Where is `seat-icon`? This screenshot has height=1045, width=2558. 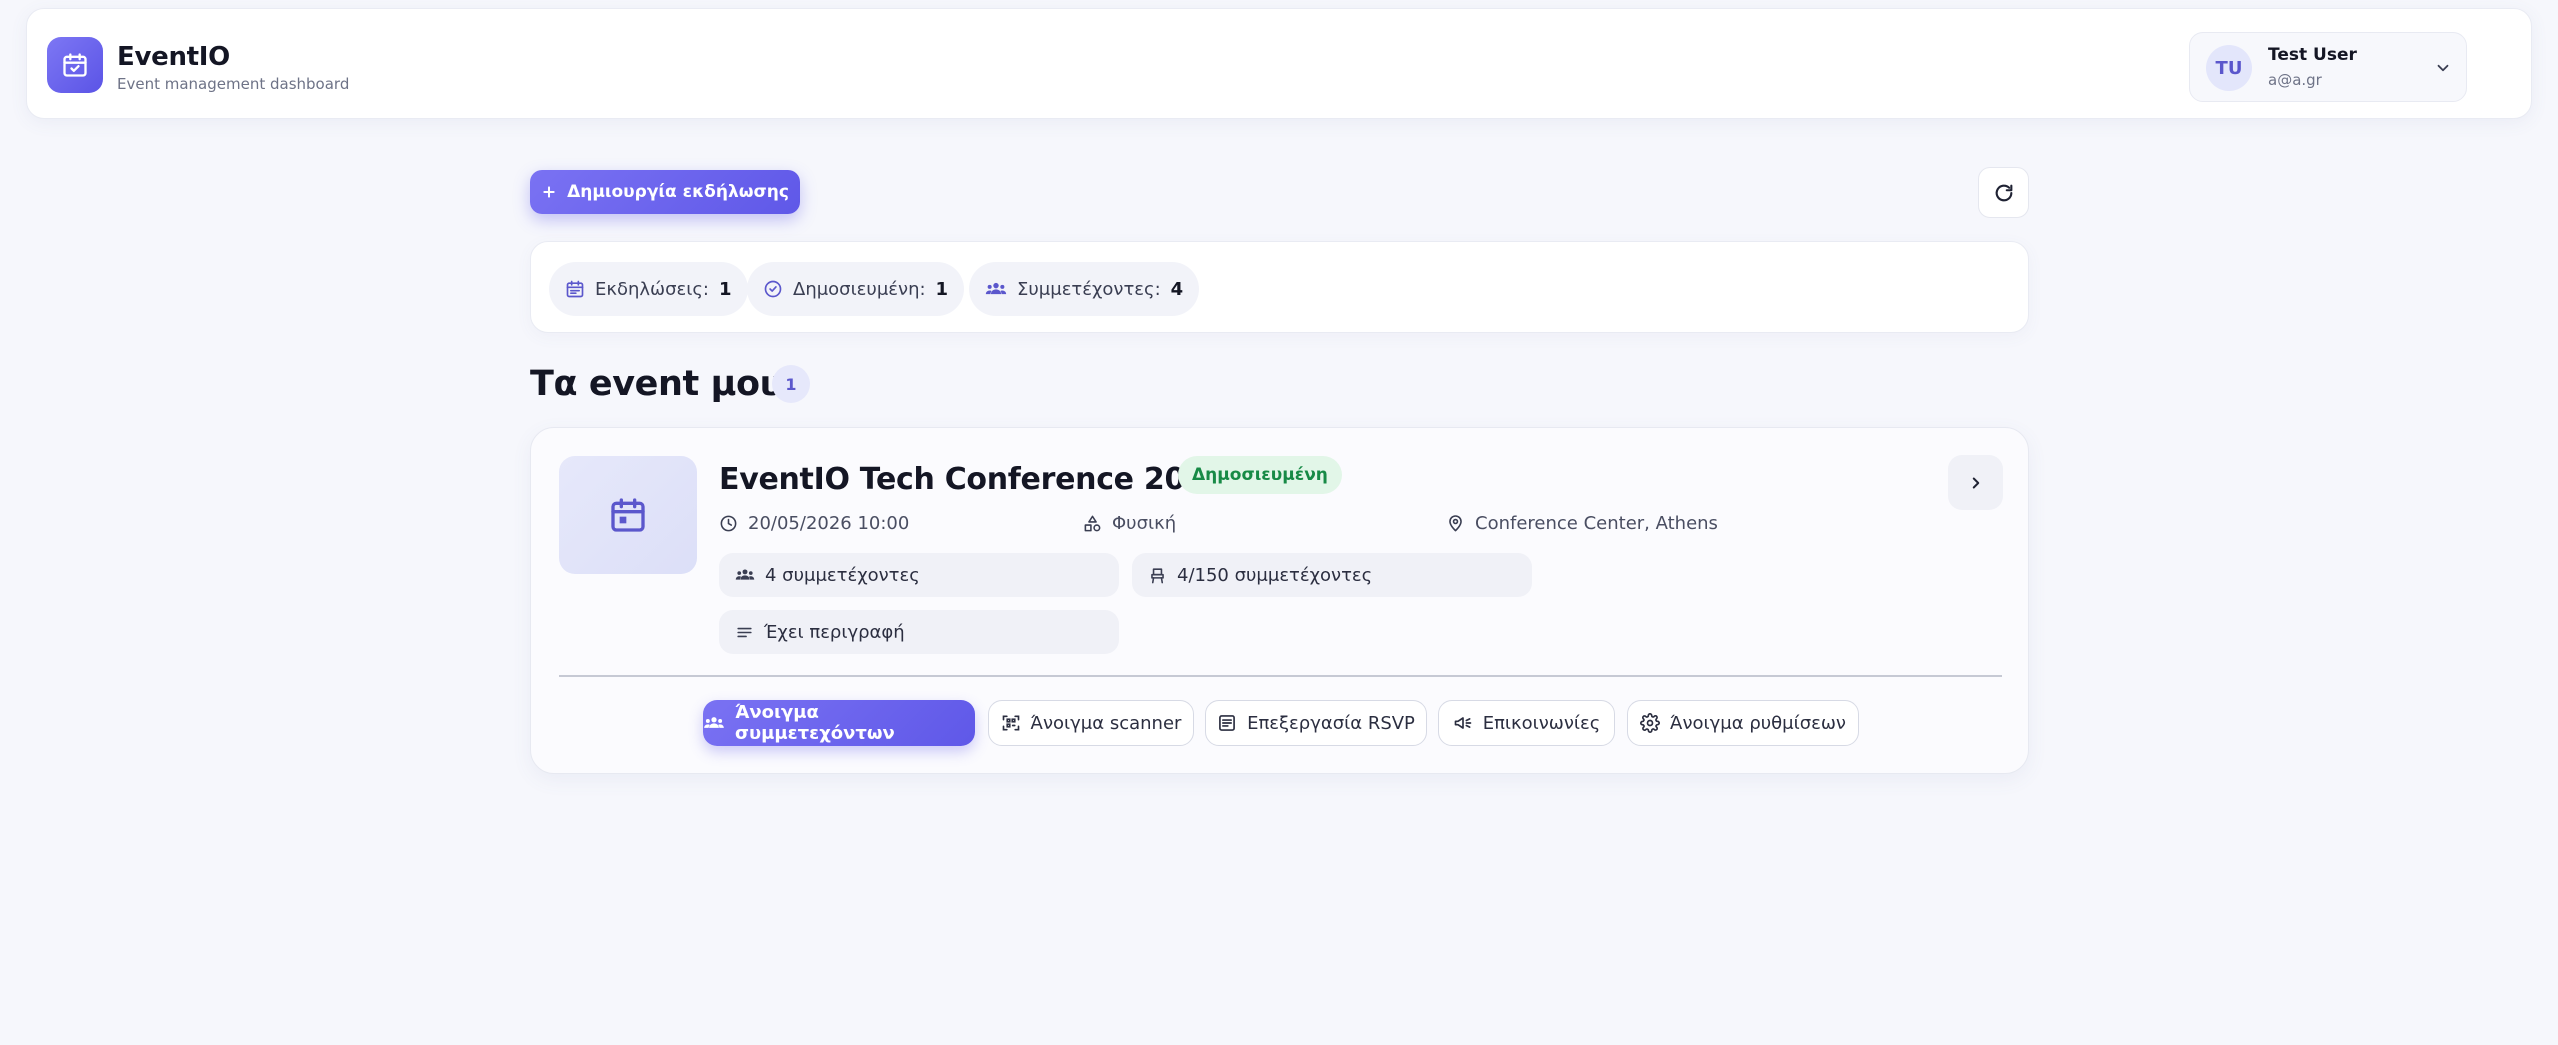
seat-icon is located at coordinates (1157, 575).